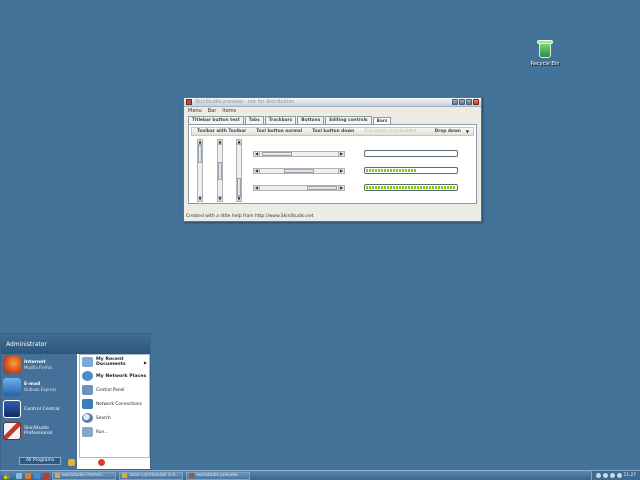 The height and width of the screenshot is (480, 640). What do you see at coordinates (476, 102) in the screenshot?
I see `close-button` at bounding box center [476, 102].